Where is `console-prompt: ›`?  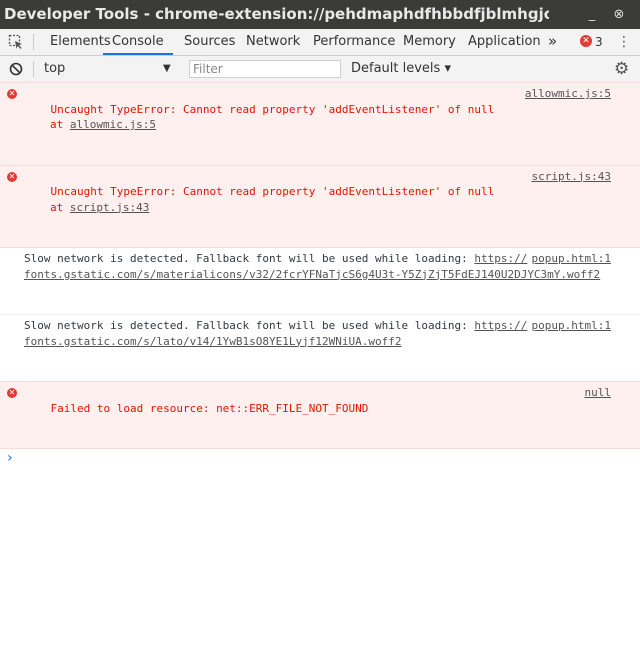
console-prompt: › is located at coordinates (320, 459).